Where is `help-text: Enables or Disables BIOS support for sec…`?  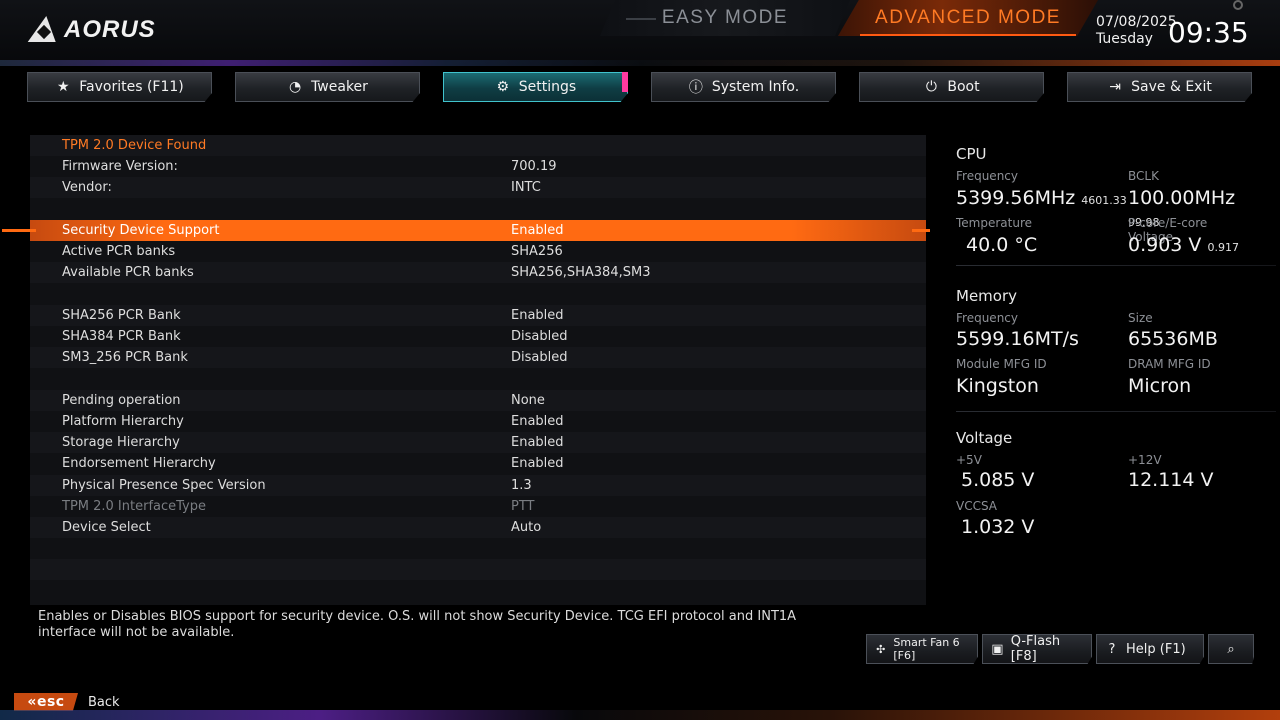
help-text: Enables or Disables BIOS support for sec… is located at coordinates (417, 624).